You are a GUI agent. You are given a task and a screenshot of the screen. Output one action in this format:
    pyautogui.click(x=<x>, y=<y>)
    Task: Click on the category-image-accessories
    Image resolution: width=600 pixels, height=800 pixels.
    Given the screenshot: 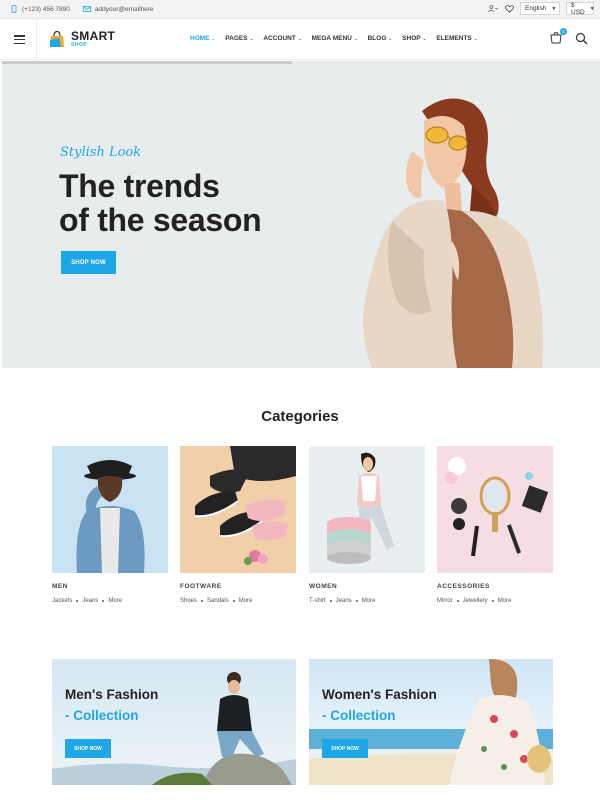 What is the action you would take?
    pyautogui.click(x=495, y=509)
    